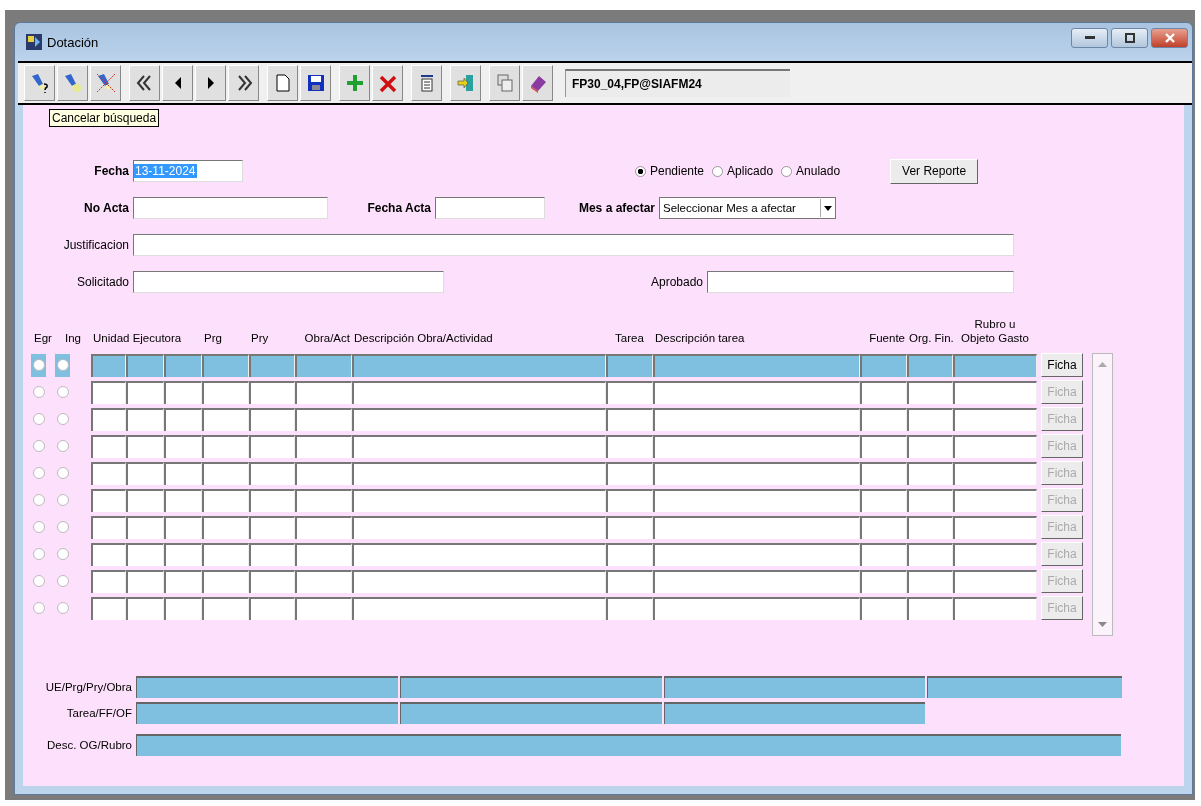 The width and height of the screenshot is (1201, 806). What do you see at coordinates (354, 83) in the screenshot?
I see `insert-button` at bounding box center [354, 83].